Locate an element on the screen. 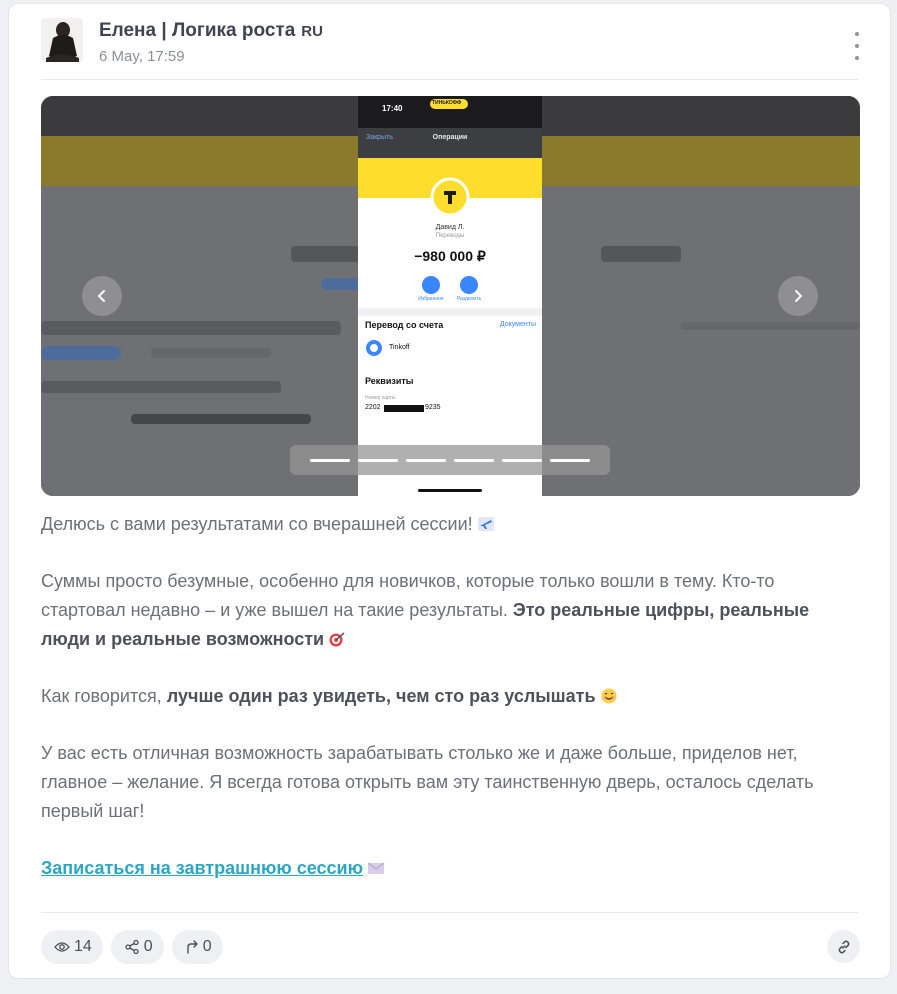 The height and width of the screenshot is (994, 897). avatar is located at coordinates (62, 40).